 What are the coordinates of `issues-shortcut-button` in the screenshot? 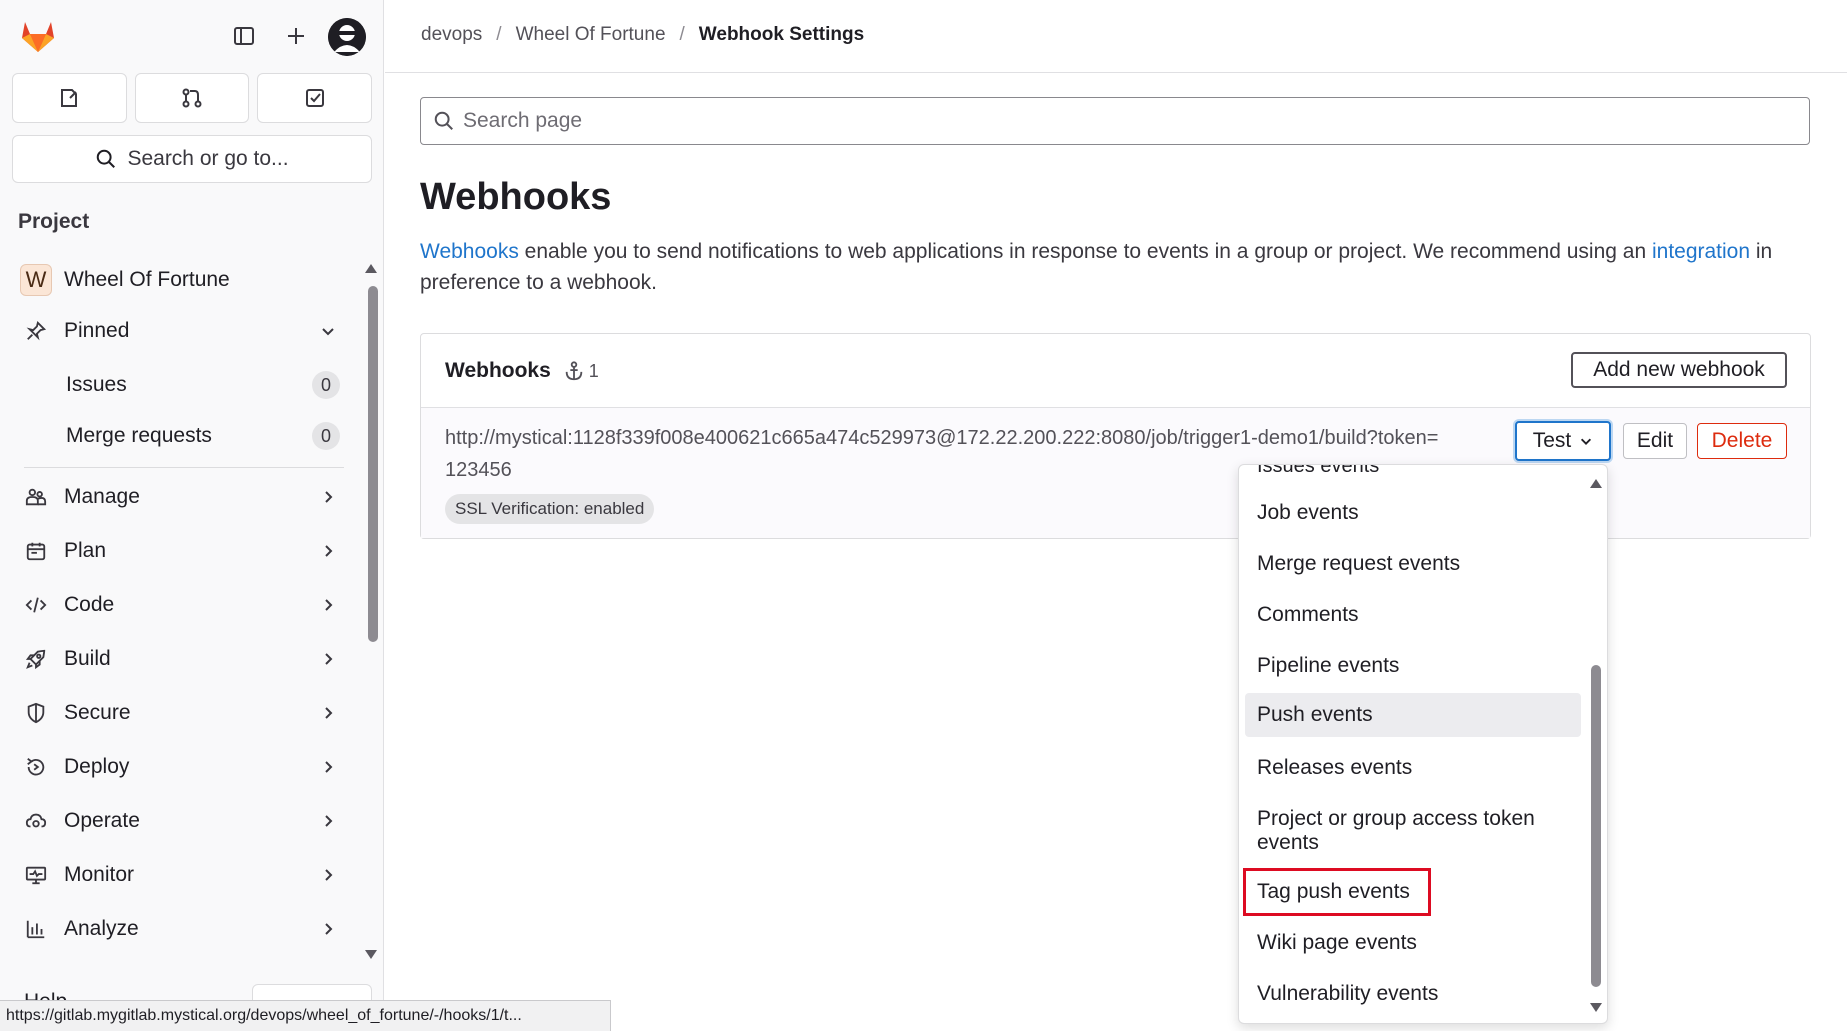 It's located at (69, 98).